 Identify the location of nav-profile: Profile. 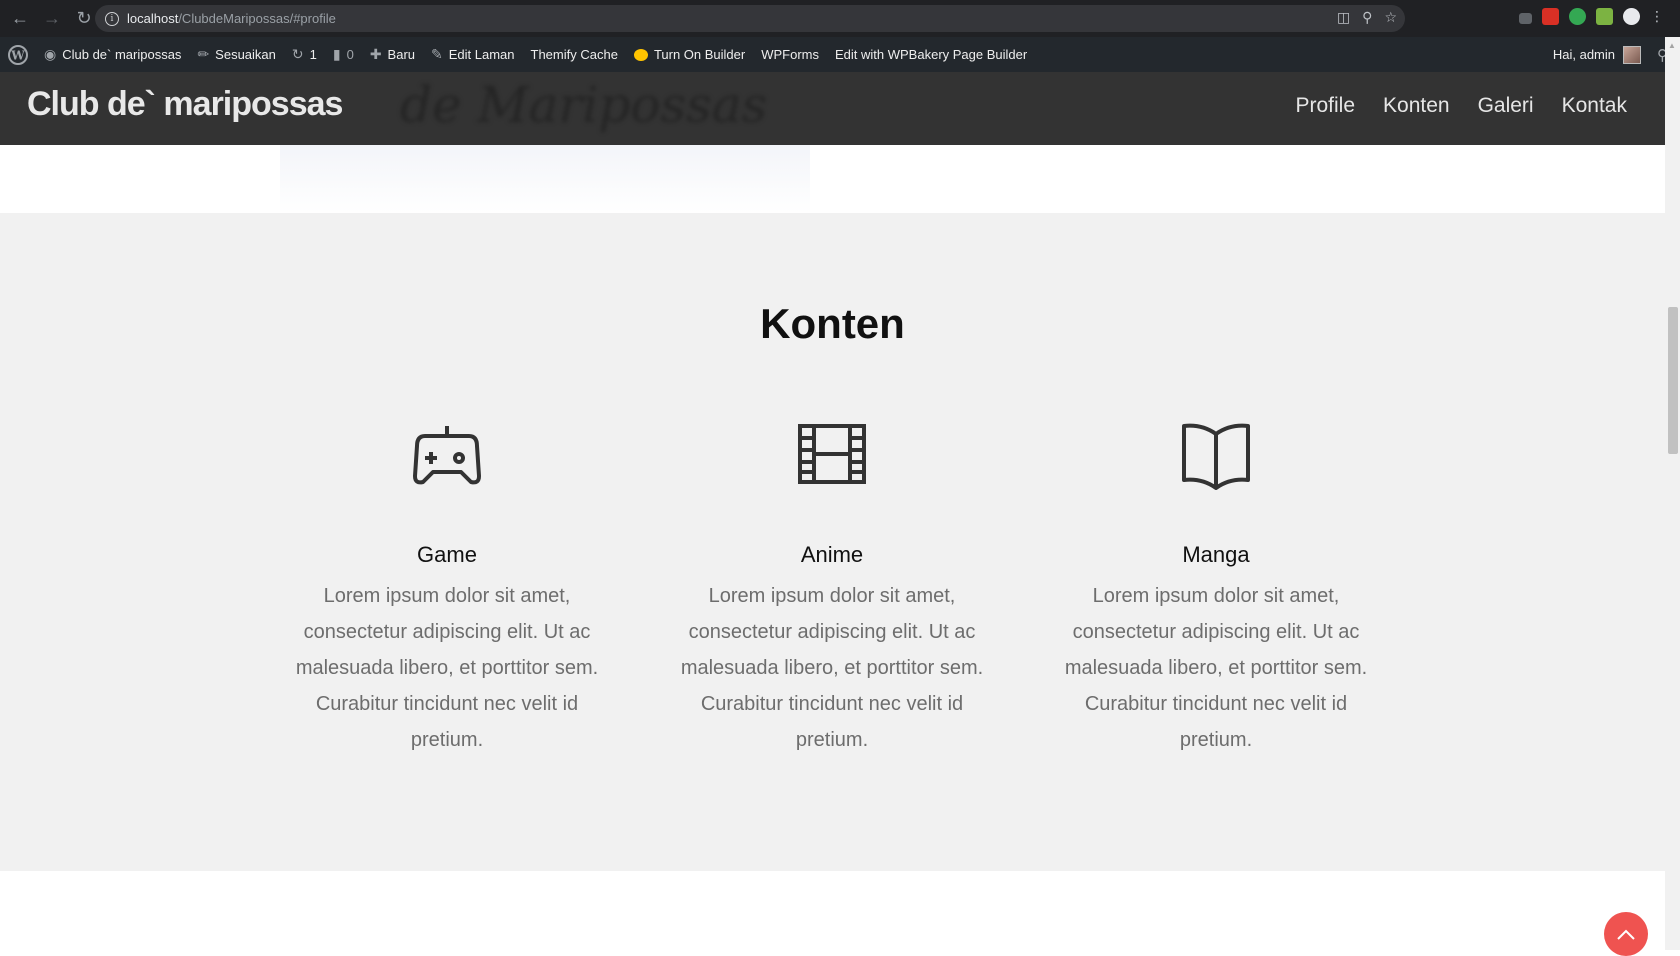
(1325, 106).